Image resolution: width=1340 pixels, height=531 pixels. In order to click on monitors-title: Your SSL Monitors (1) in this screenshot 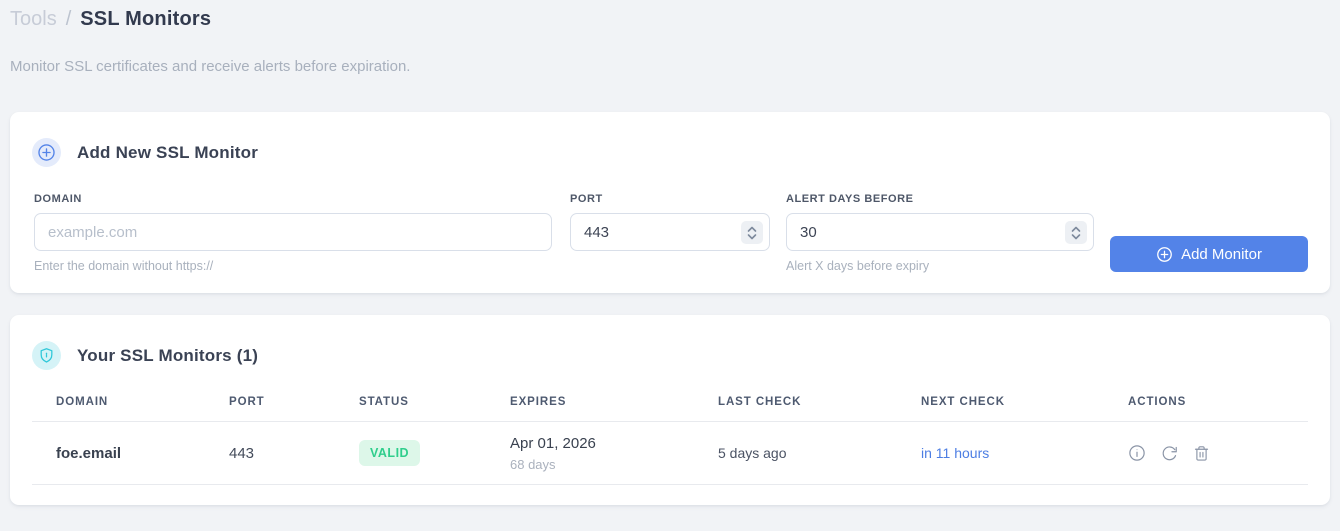, I will do `click(168, 355)`.